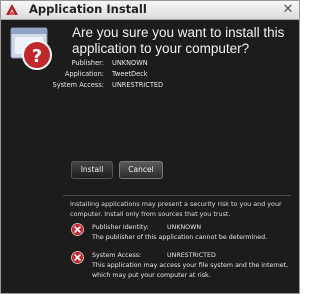 The height and width of the screenshot is (294, 320). Describe the element at coordinates (87, 63) in the screenshot. I see `publisher-label: Publisher:` at that location.